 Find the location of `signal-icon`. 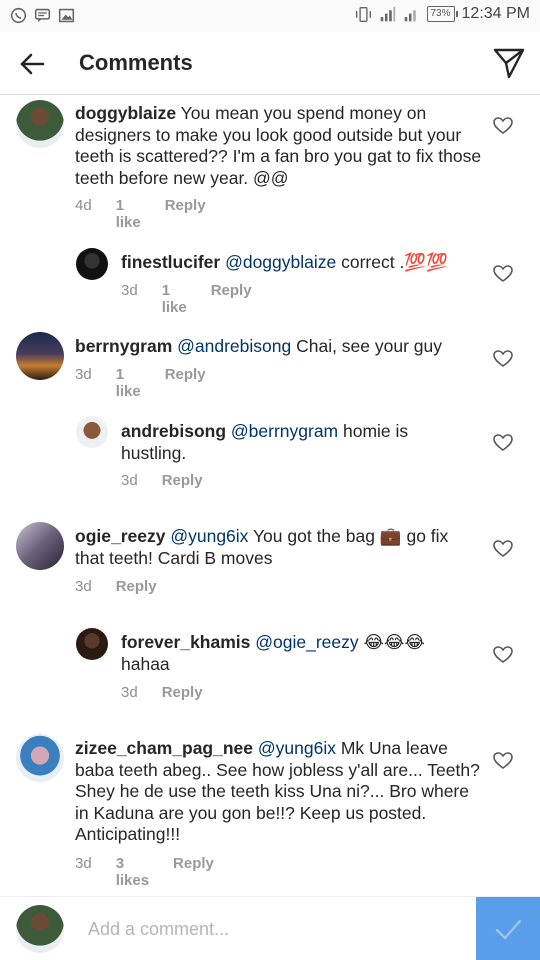

signal-icon is located at coordinates (387, 13).